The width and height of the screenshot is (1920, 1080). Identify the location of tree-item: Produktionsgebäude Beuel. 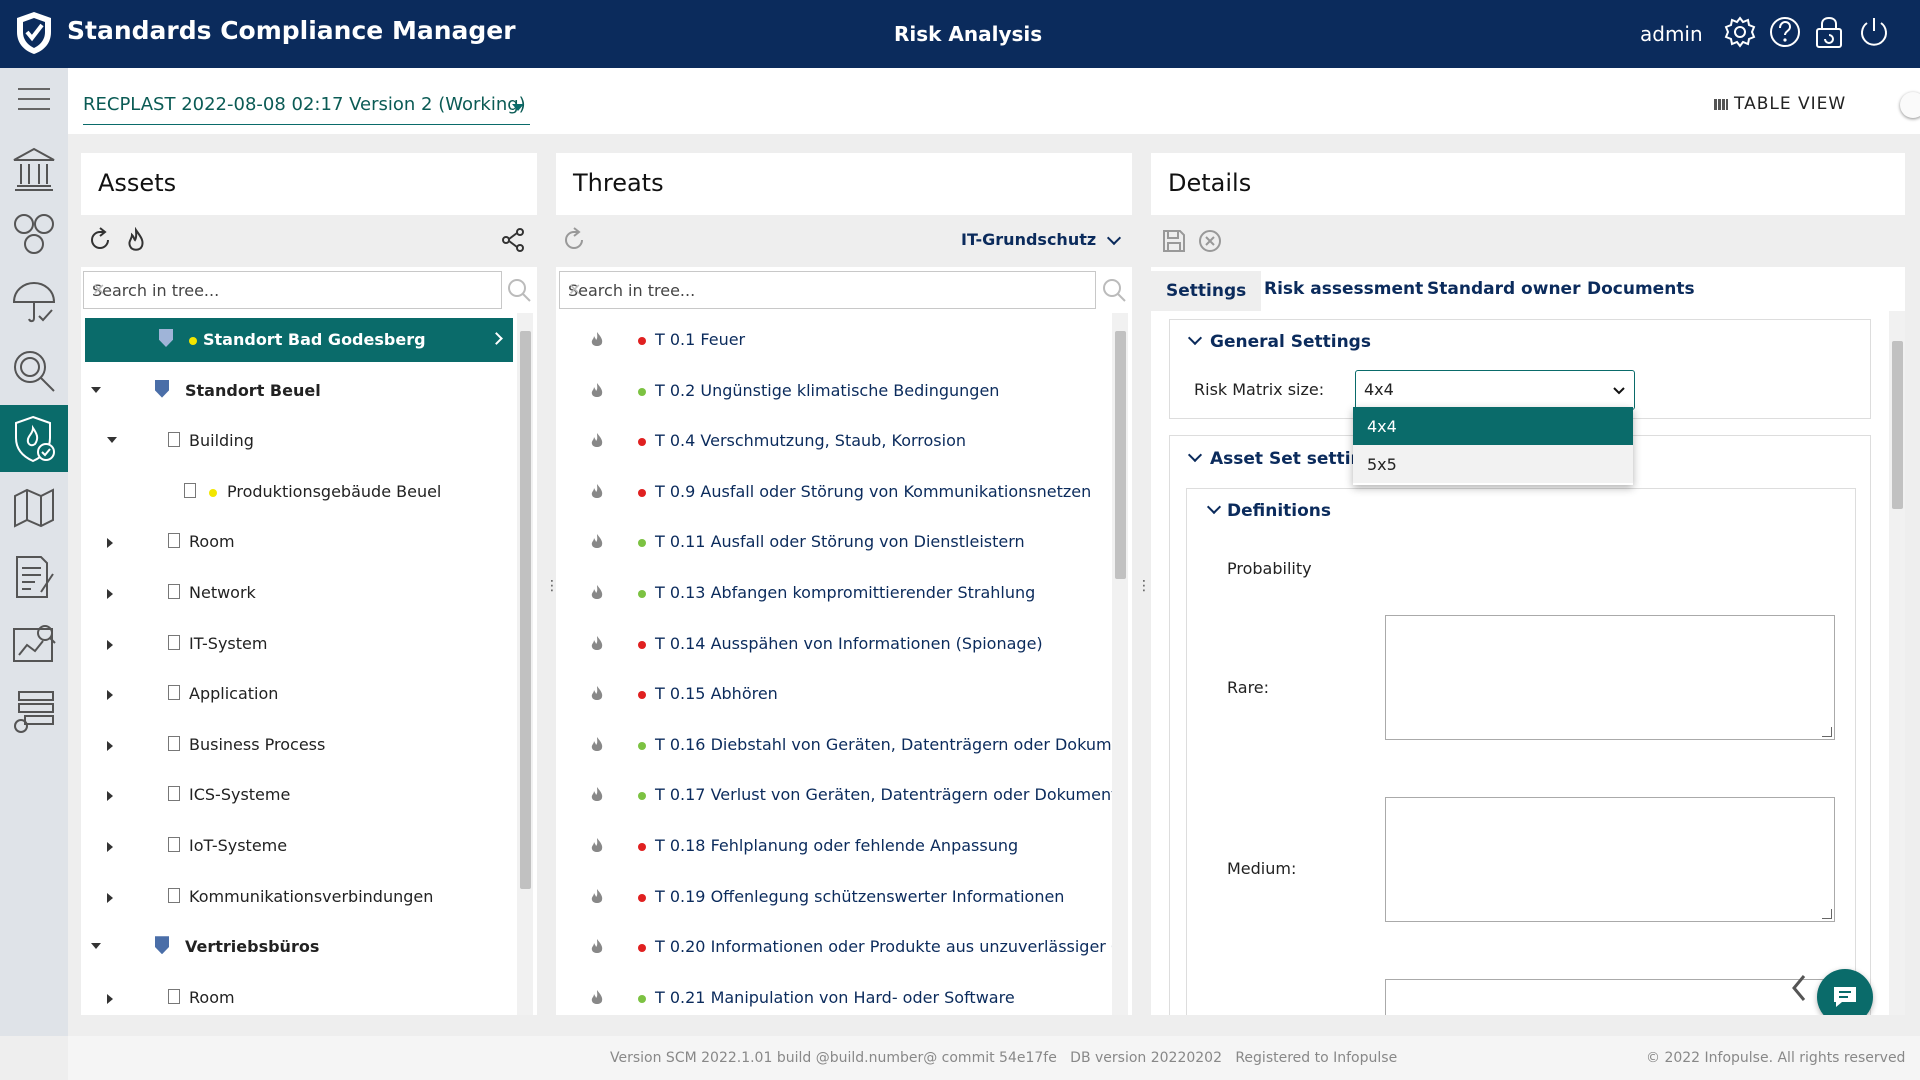
(297, 492).